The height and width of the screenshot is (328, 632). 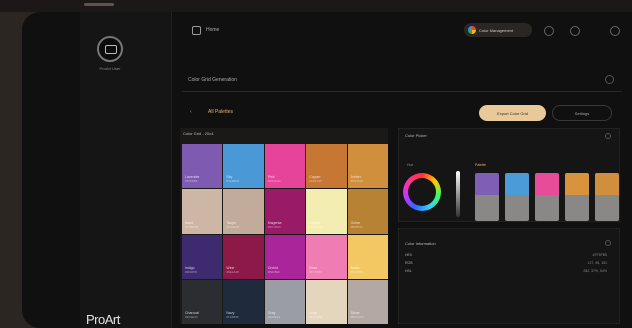 I want to click on info-value: 262, 37%, 54%, so click(x=595, y=271).